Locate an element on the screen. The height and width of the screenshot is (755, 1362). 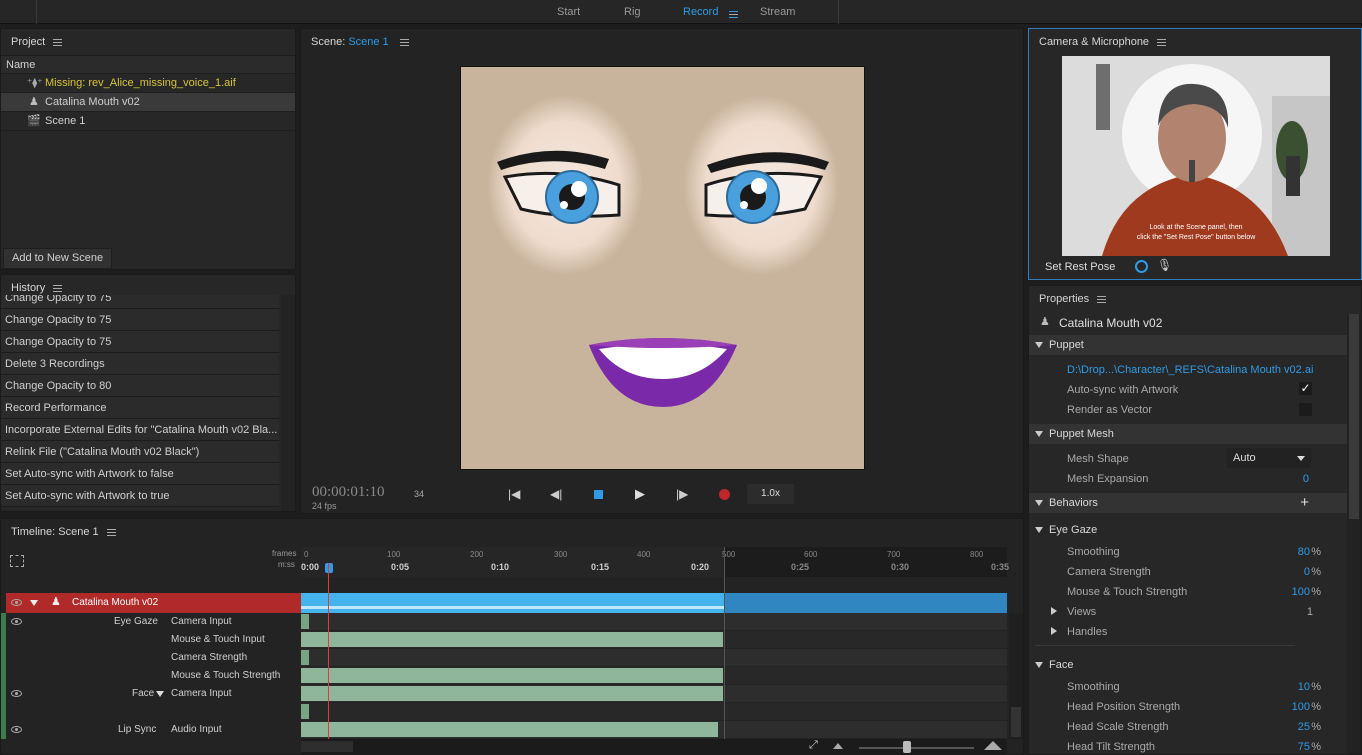
add-to-new-scene-button: Add to New Scene is located at coordinates (58, 258).